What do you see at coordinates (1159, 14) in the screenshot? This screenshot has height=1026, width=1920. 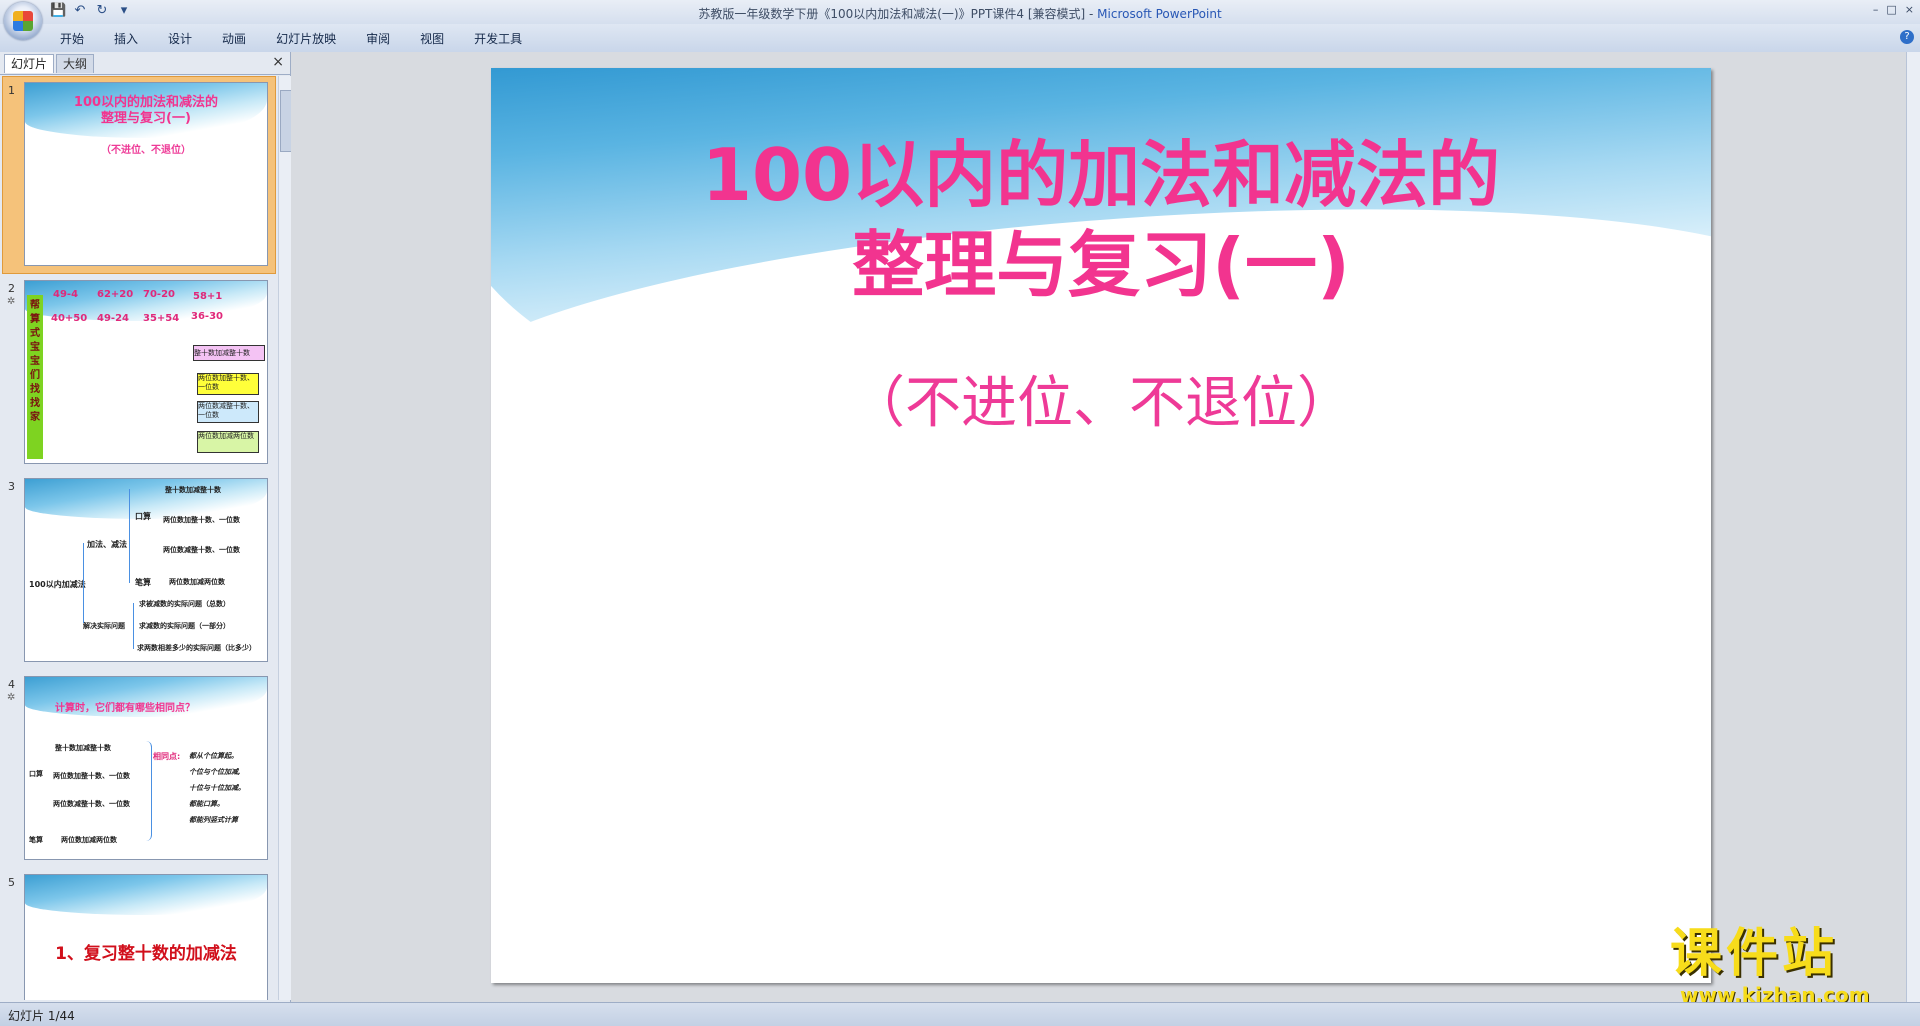 I see `app-name: Microsoft PowerPoint` at bounding box center [1159, 14].